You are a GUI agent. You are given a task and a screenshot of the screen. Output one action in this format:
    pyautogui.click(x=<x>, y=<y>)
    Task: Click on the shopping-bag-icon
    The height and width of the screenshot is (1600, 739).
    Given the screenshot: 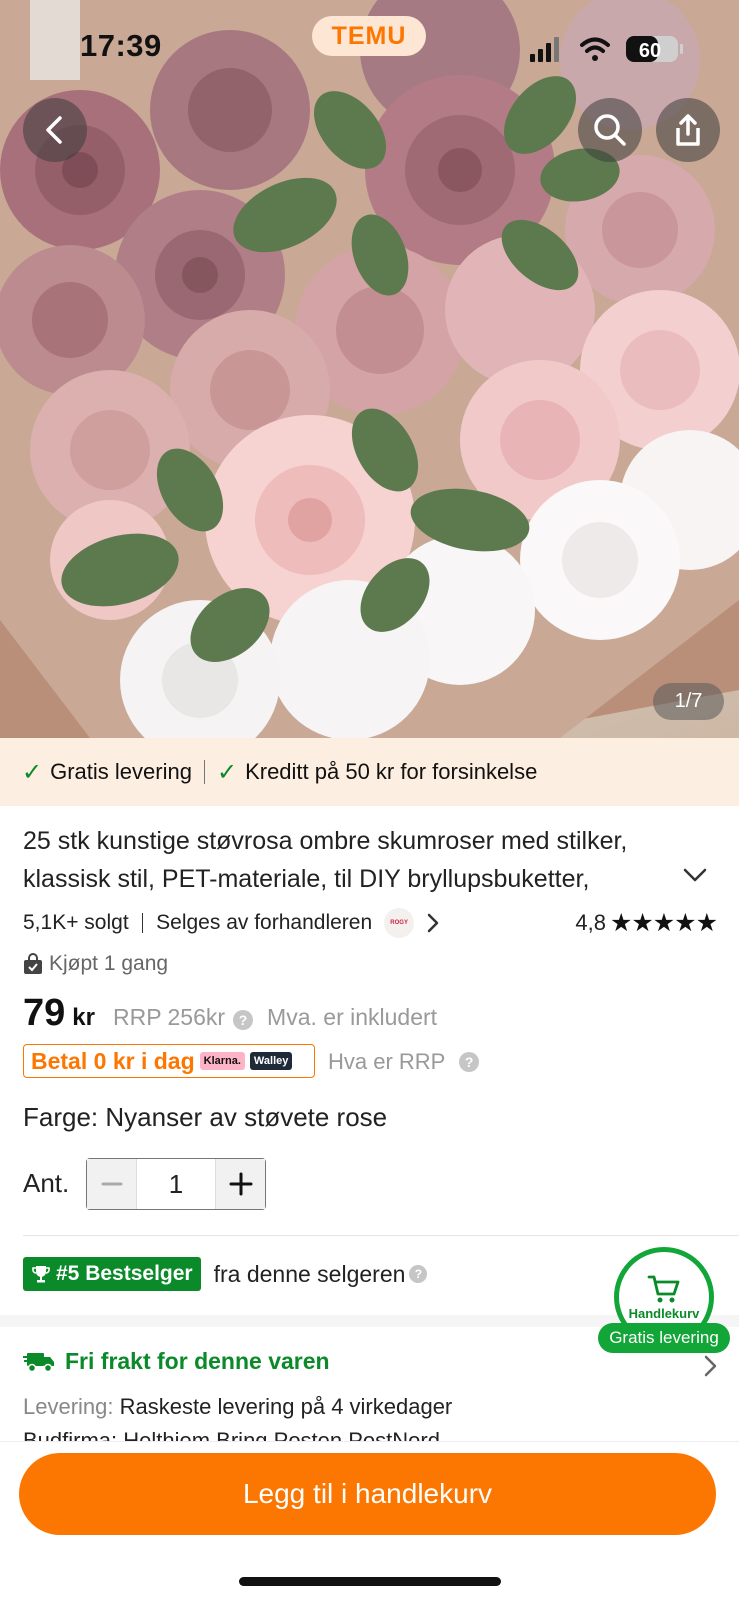 What is the action you would take?
    pyautogui.click(x=33, y=963)
    